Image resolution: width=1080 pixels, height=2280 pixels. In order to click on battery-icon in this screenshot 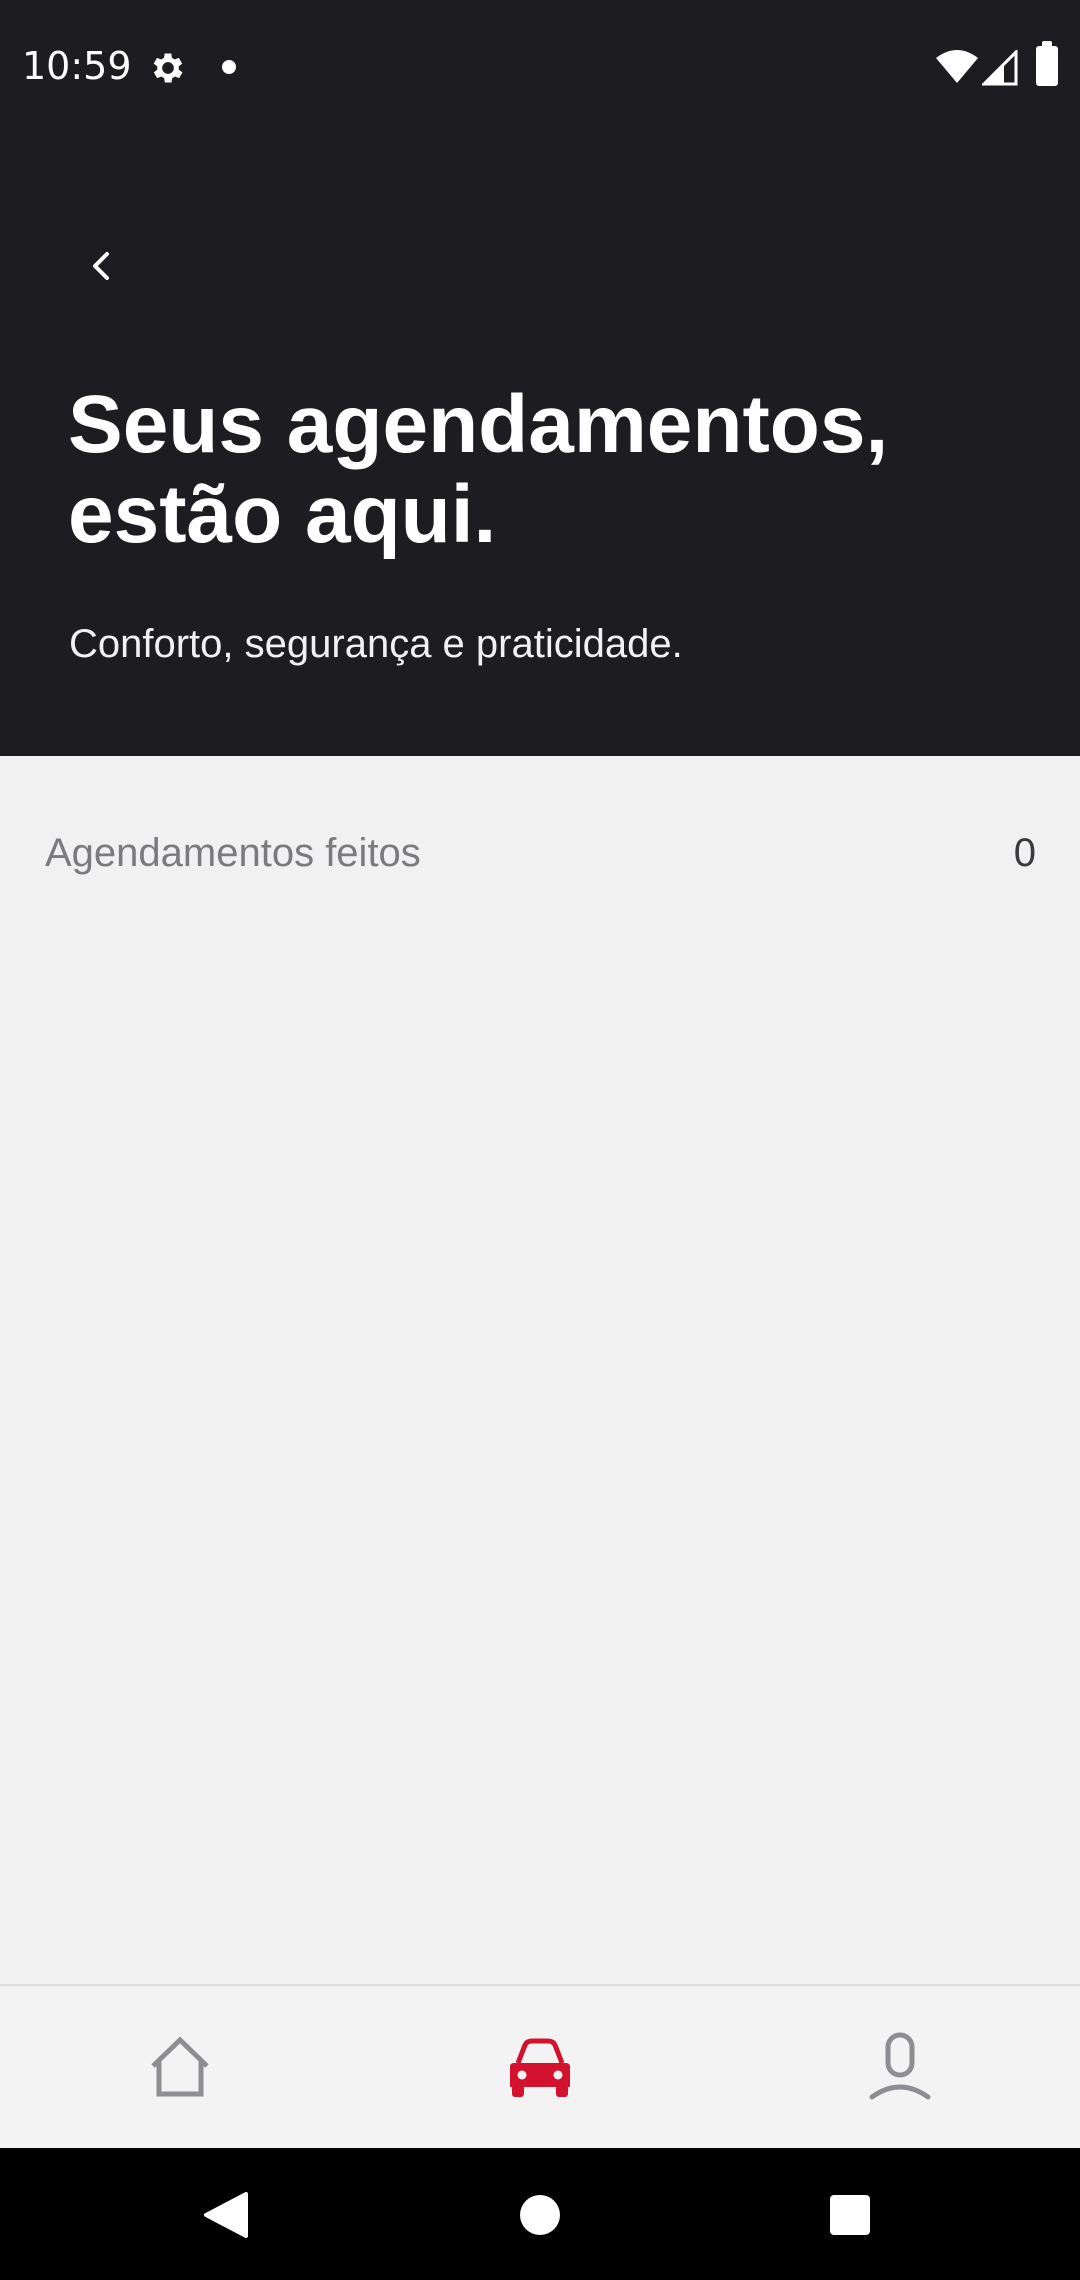, I will do `click(1047, 63)`.